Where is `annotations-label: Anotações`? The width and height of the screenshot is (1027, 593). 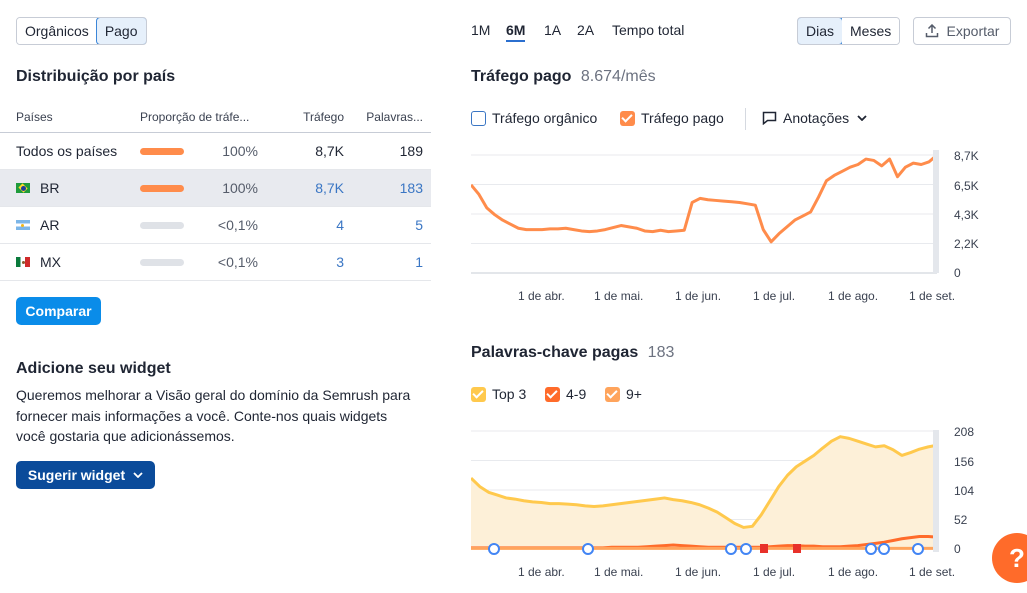
annotations-label: Anotações is located at coordinates (816, 118).